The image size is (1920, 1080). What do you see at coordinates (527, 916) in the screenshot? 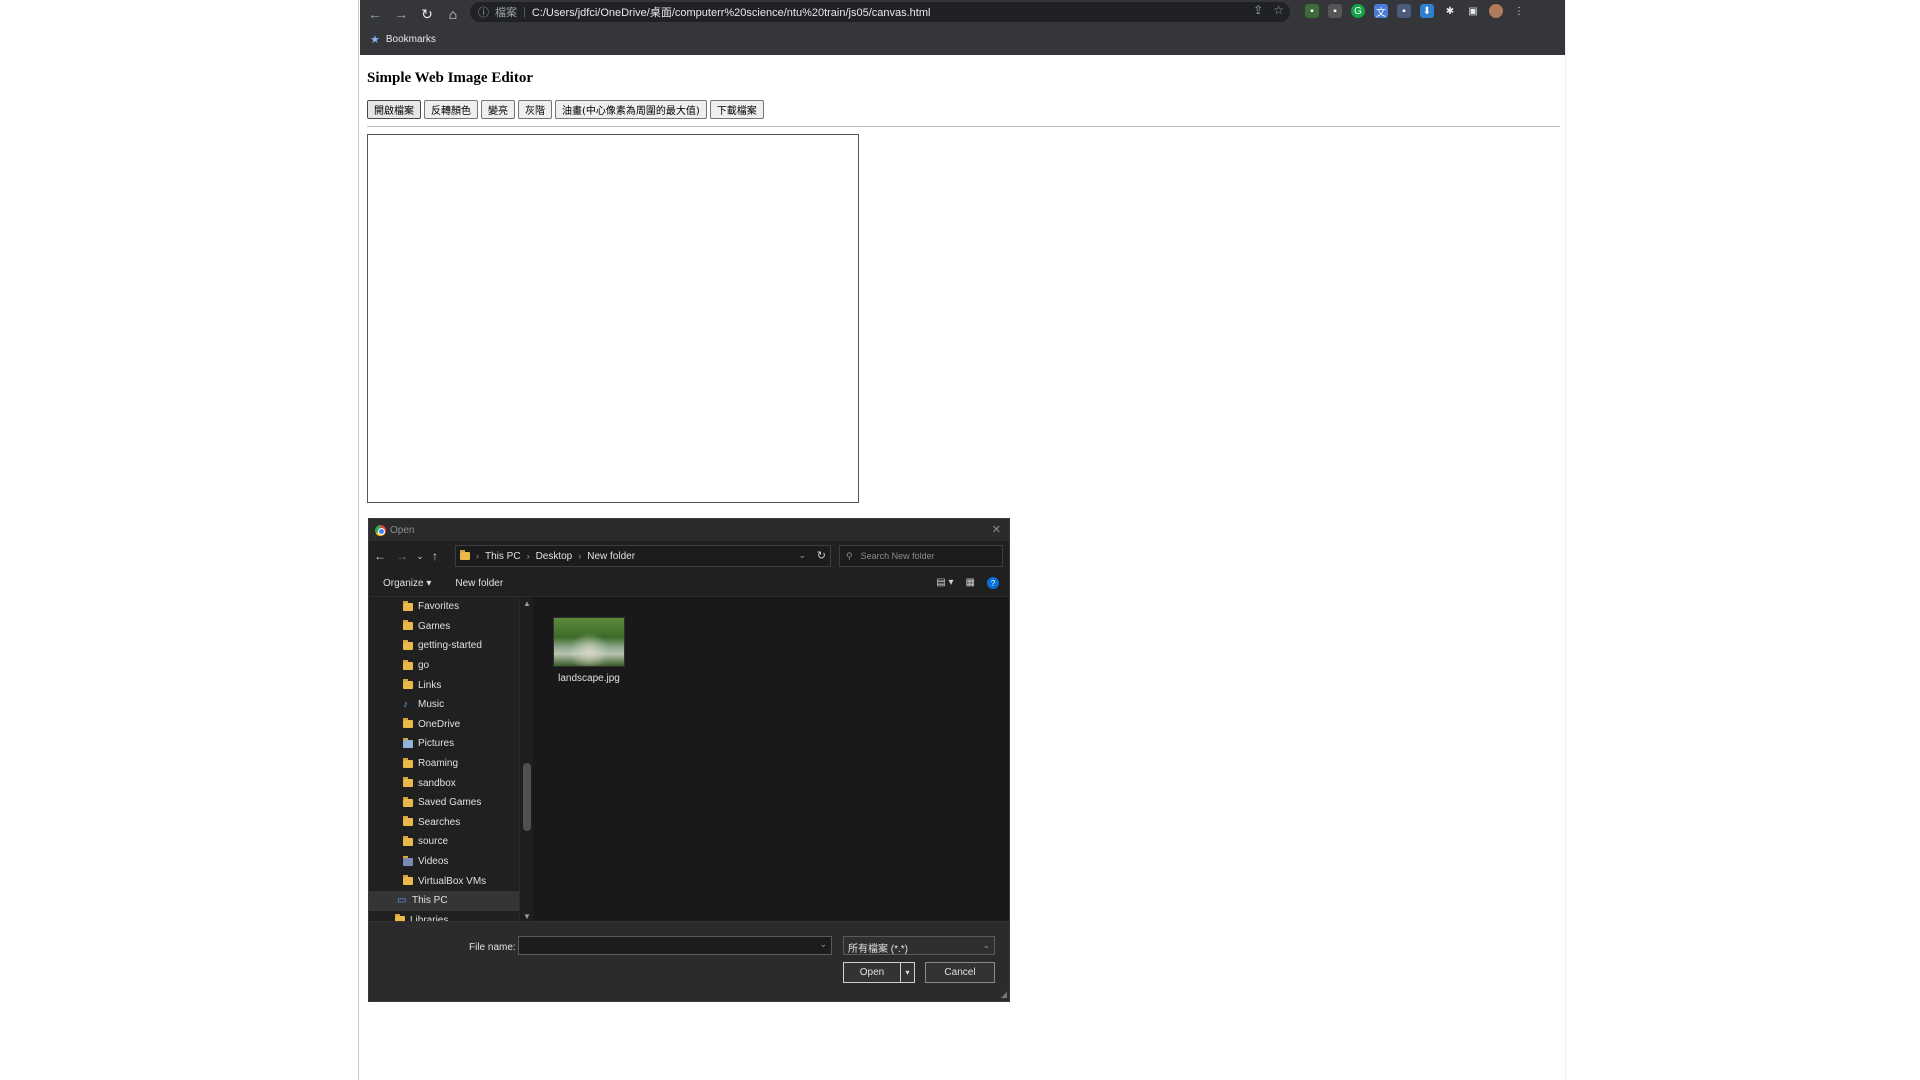
I see `scroll-down-icon: ▼` at bounding box center [527, 916].